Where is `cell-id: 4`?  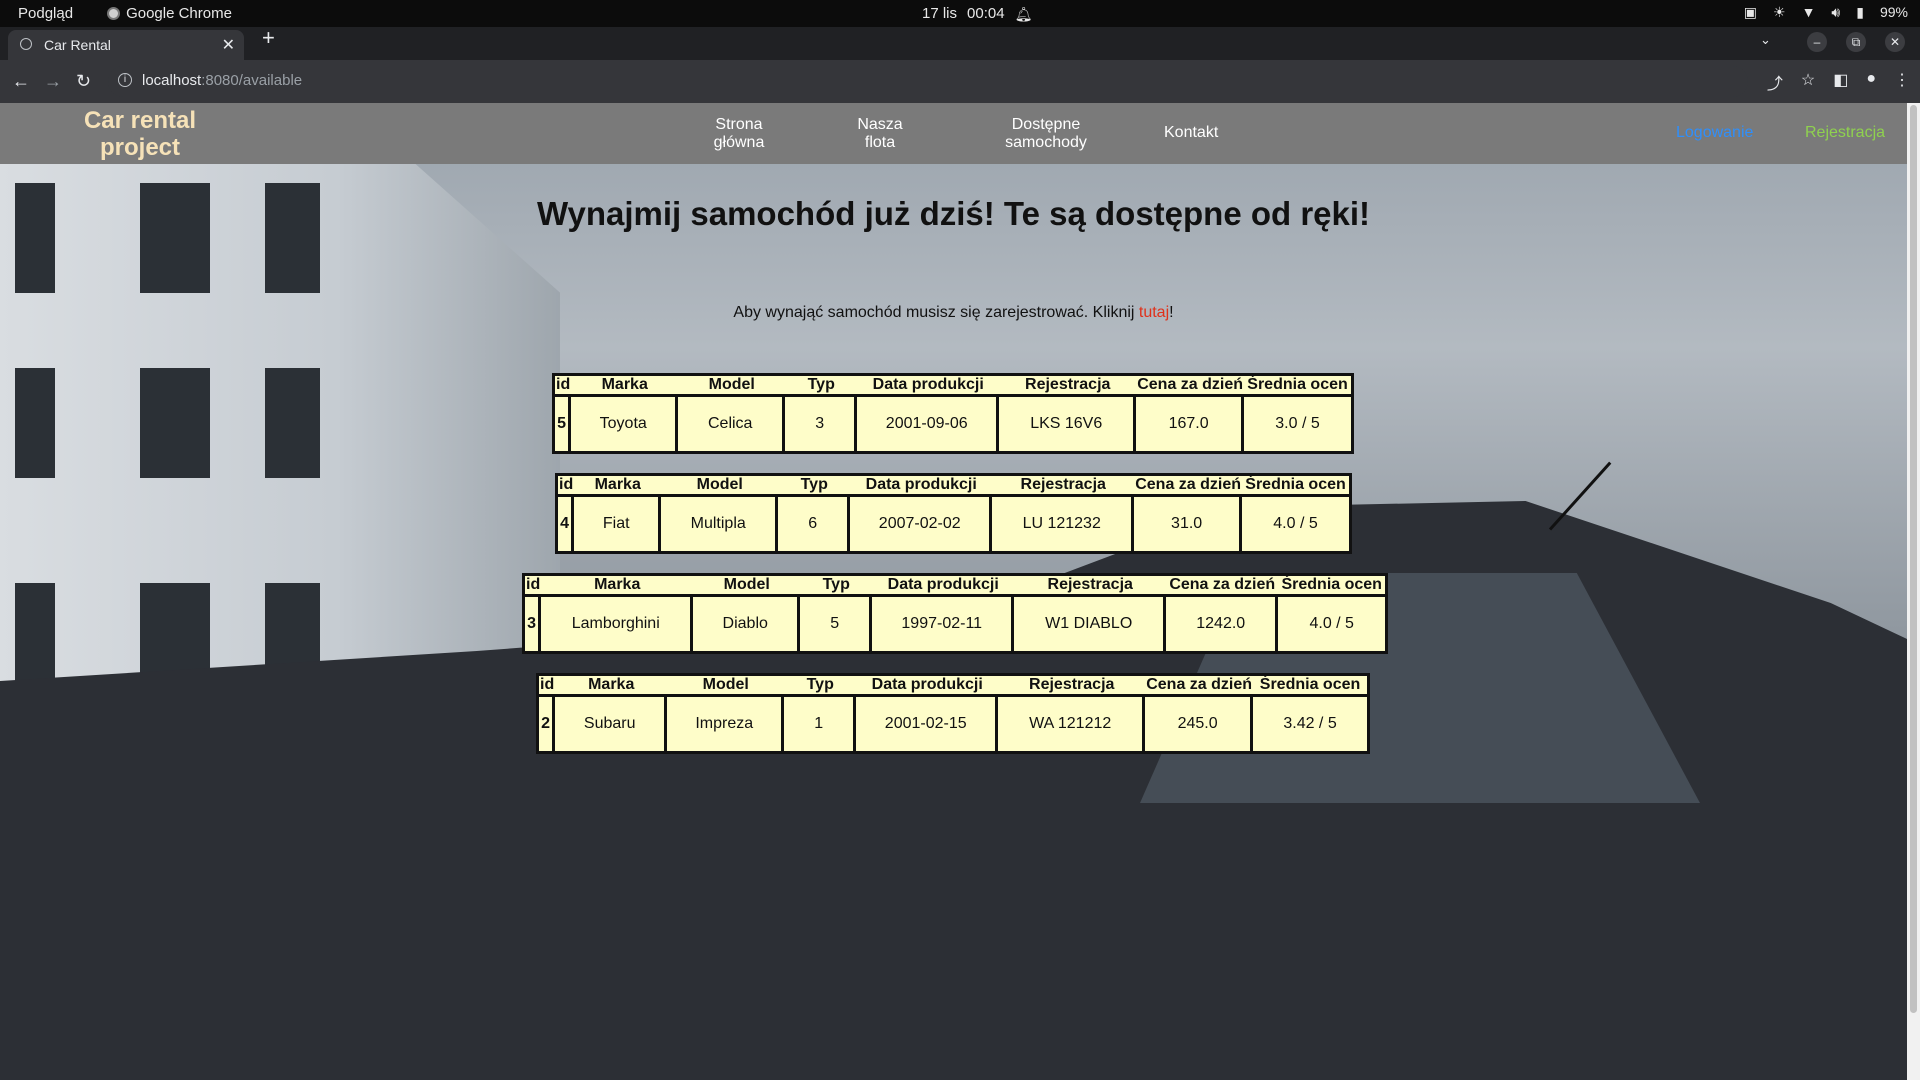
cell-id: 4 is located at coordinates (566, 524).